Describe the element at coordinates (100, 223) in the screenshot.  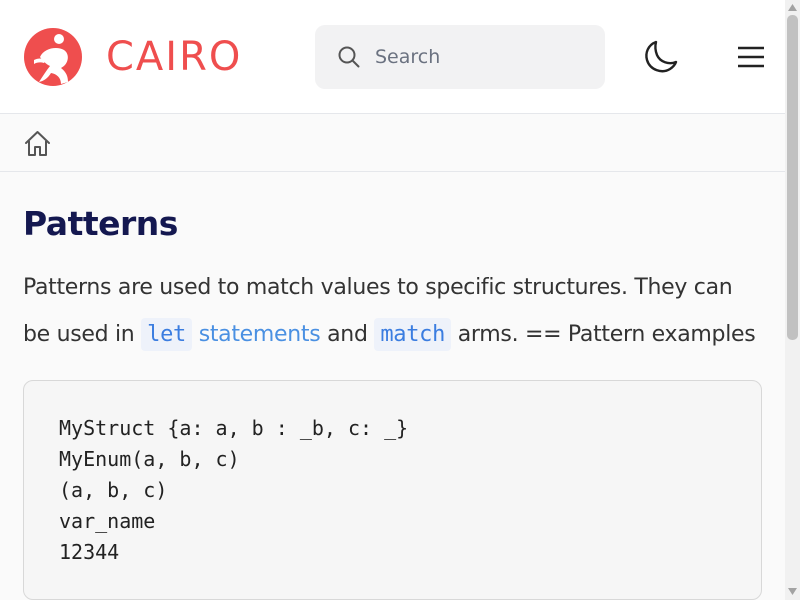
I see `page-title: Patterns` at that location.